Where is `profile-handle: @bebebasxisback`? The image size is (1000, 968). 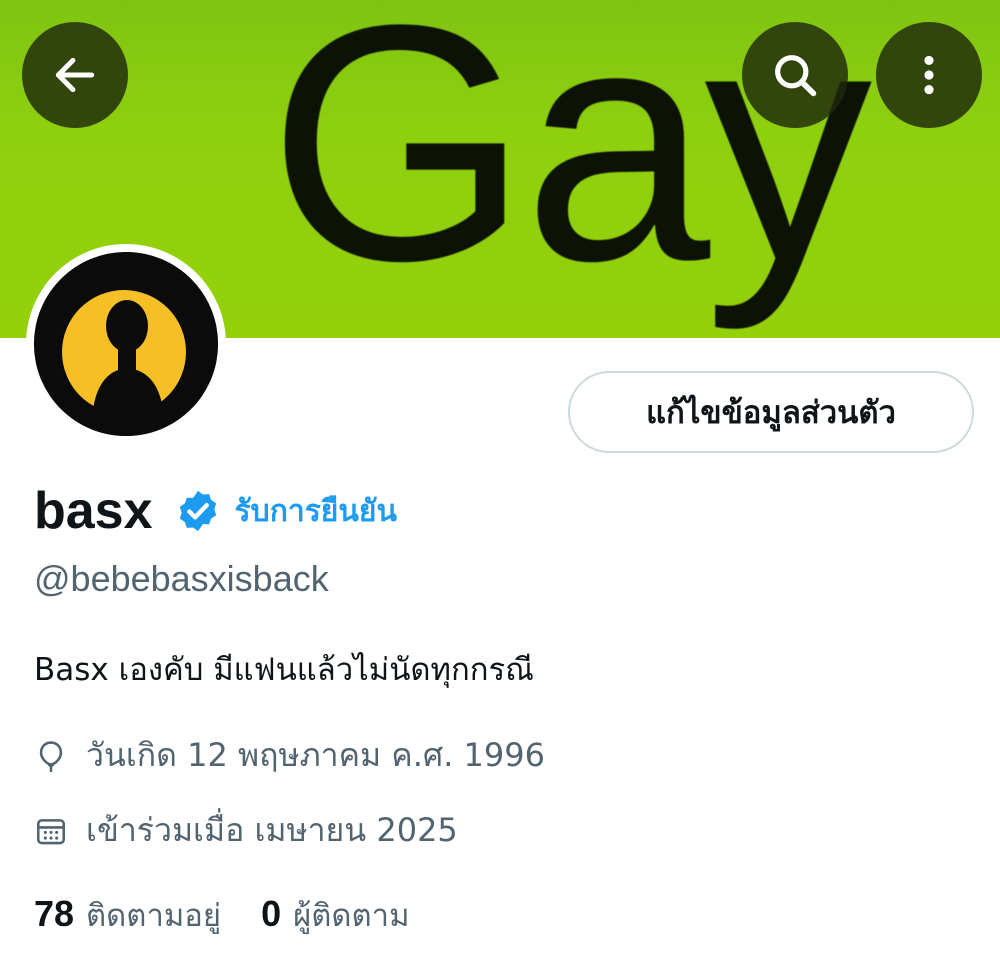
profile-handle: @bebebasxisback is located at coordinates (181, 578).